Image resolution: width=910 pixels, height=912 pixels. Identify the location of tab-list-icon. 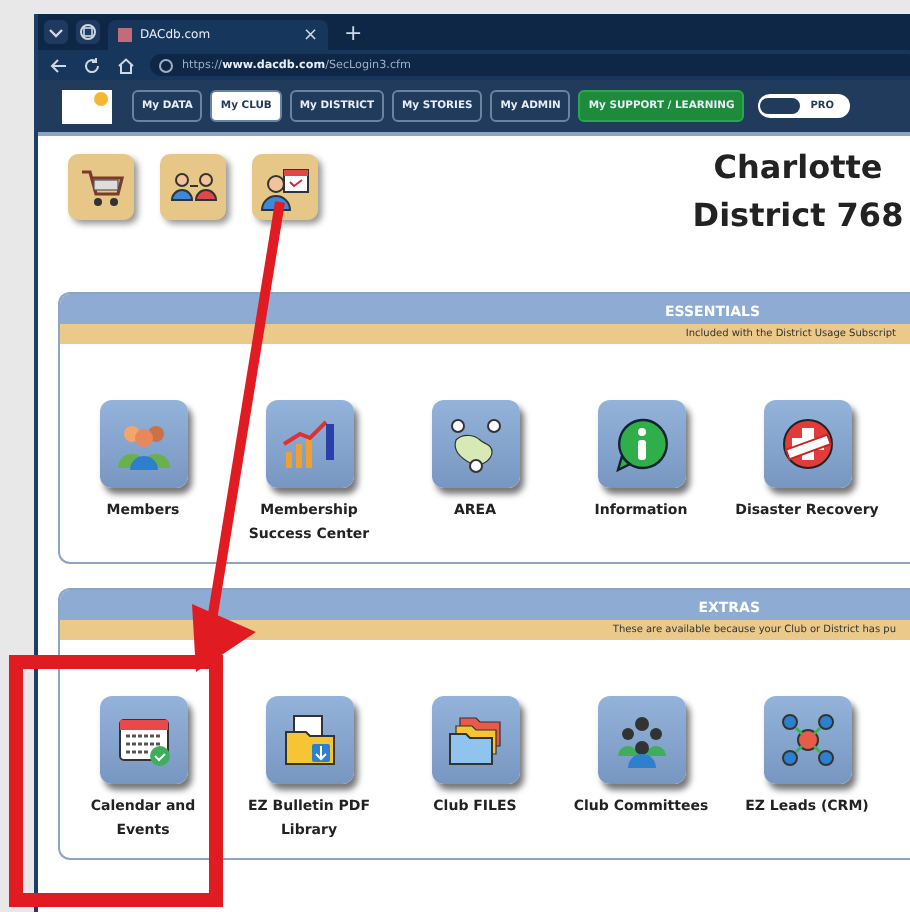
(56, 32).